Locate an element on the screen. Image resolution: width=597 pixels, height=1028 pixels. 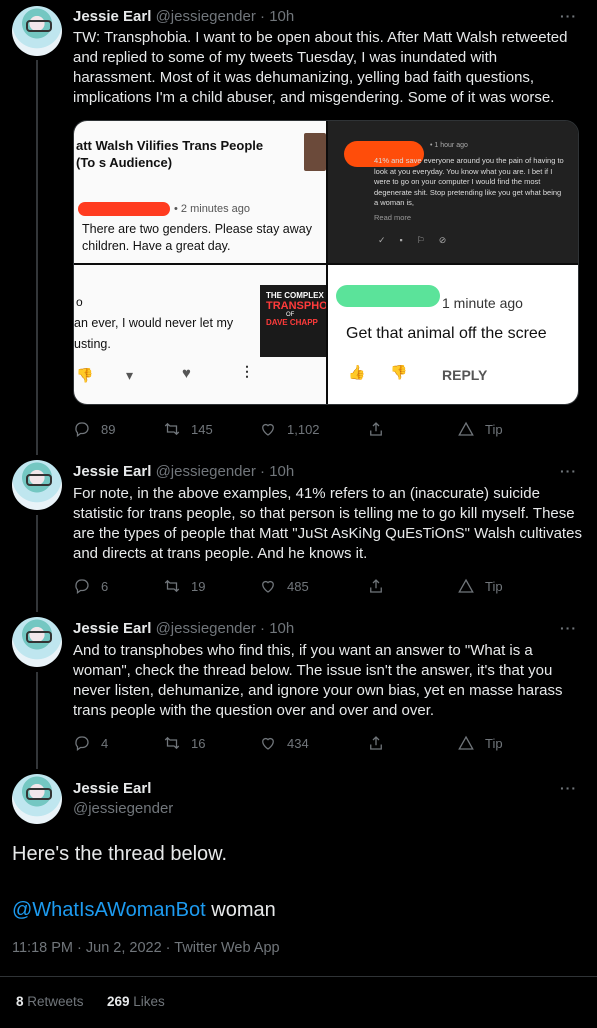
video-thumbnail: THE COMPLEX TRANSPHO OF DAVE CHAPP is located at coordinates (293, 321).